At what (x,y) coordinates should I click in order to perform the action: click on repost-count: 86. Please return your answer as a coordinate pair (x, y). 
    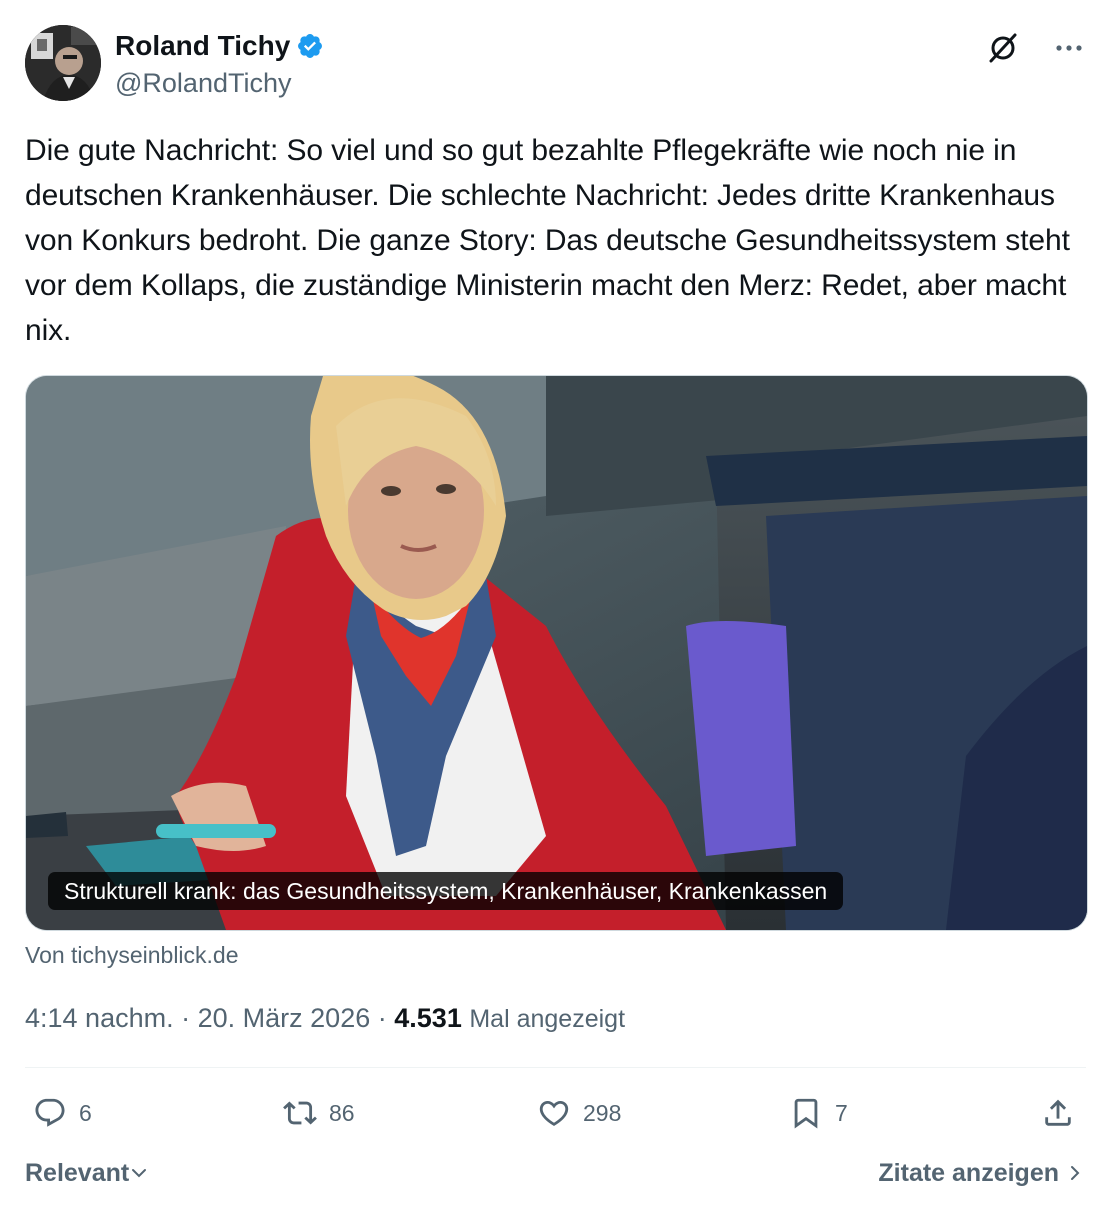
    Looking at the image, I should click on (342, 1112).